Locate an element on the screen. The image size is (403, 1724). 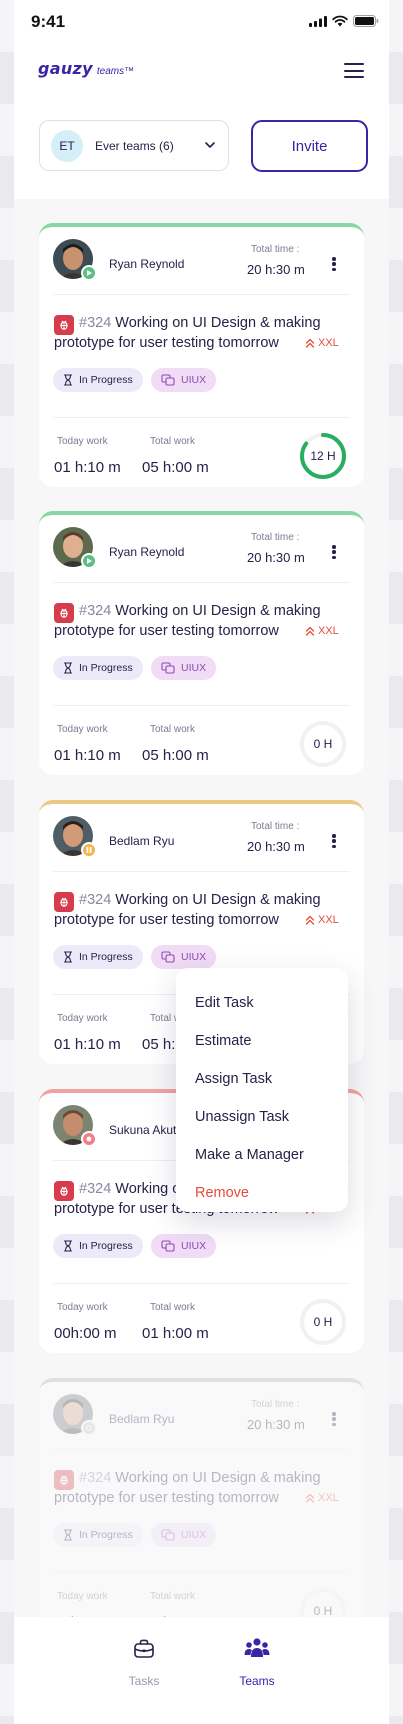
menu-item-make-manager: Make a Manager is located at coordinates (249, 1155).